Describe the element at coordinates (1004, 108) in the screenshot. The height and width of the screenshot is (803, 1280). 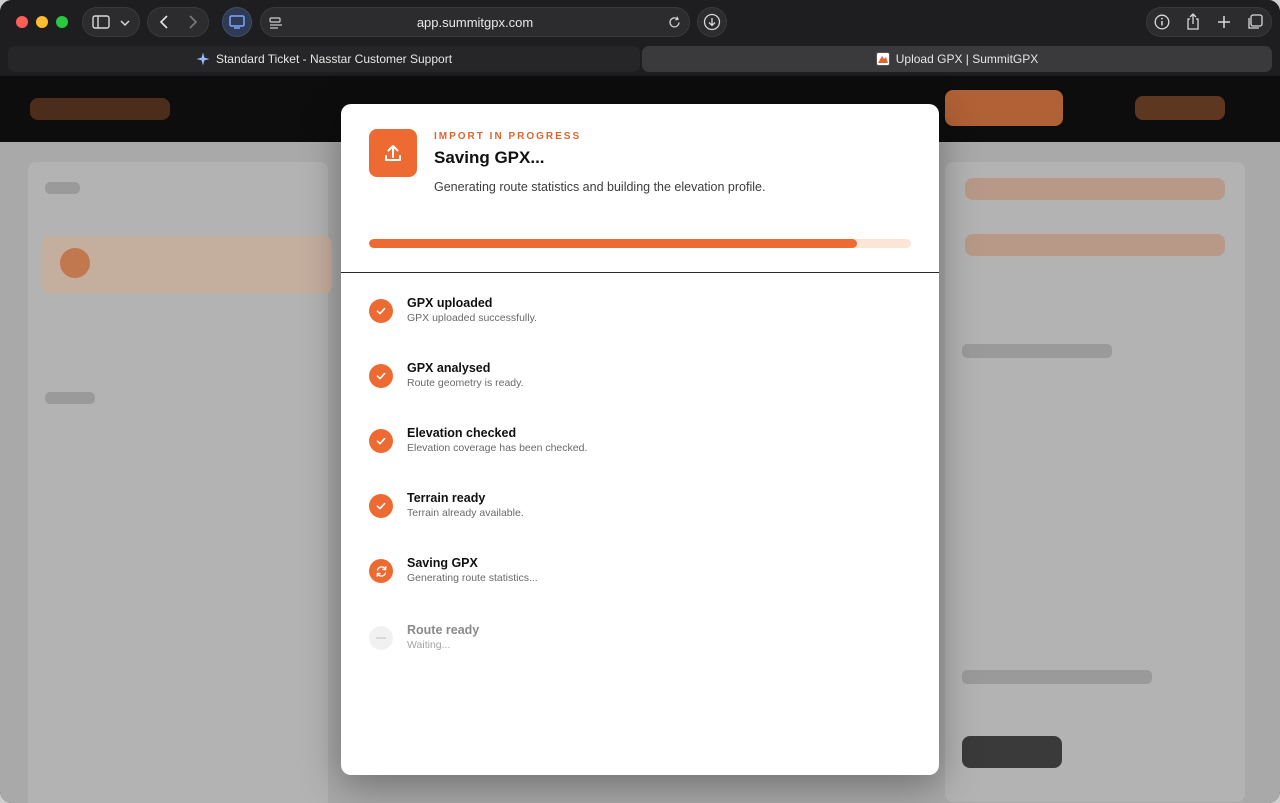
I see `header-primary-button` at that location.